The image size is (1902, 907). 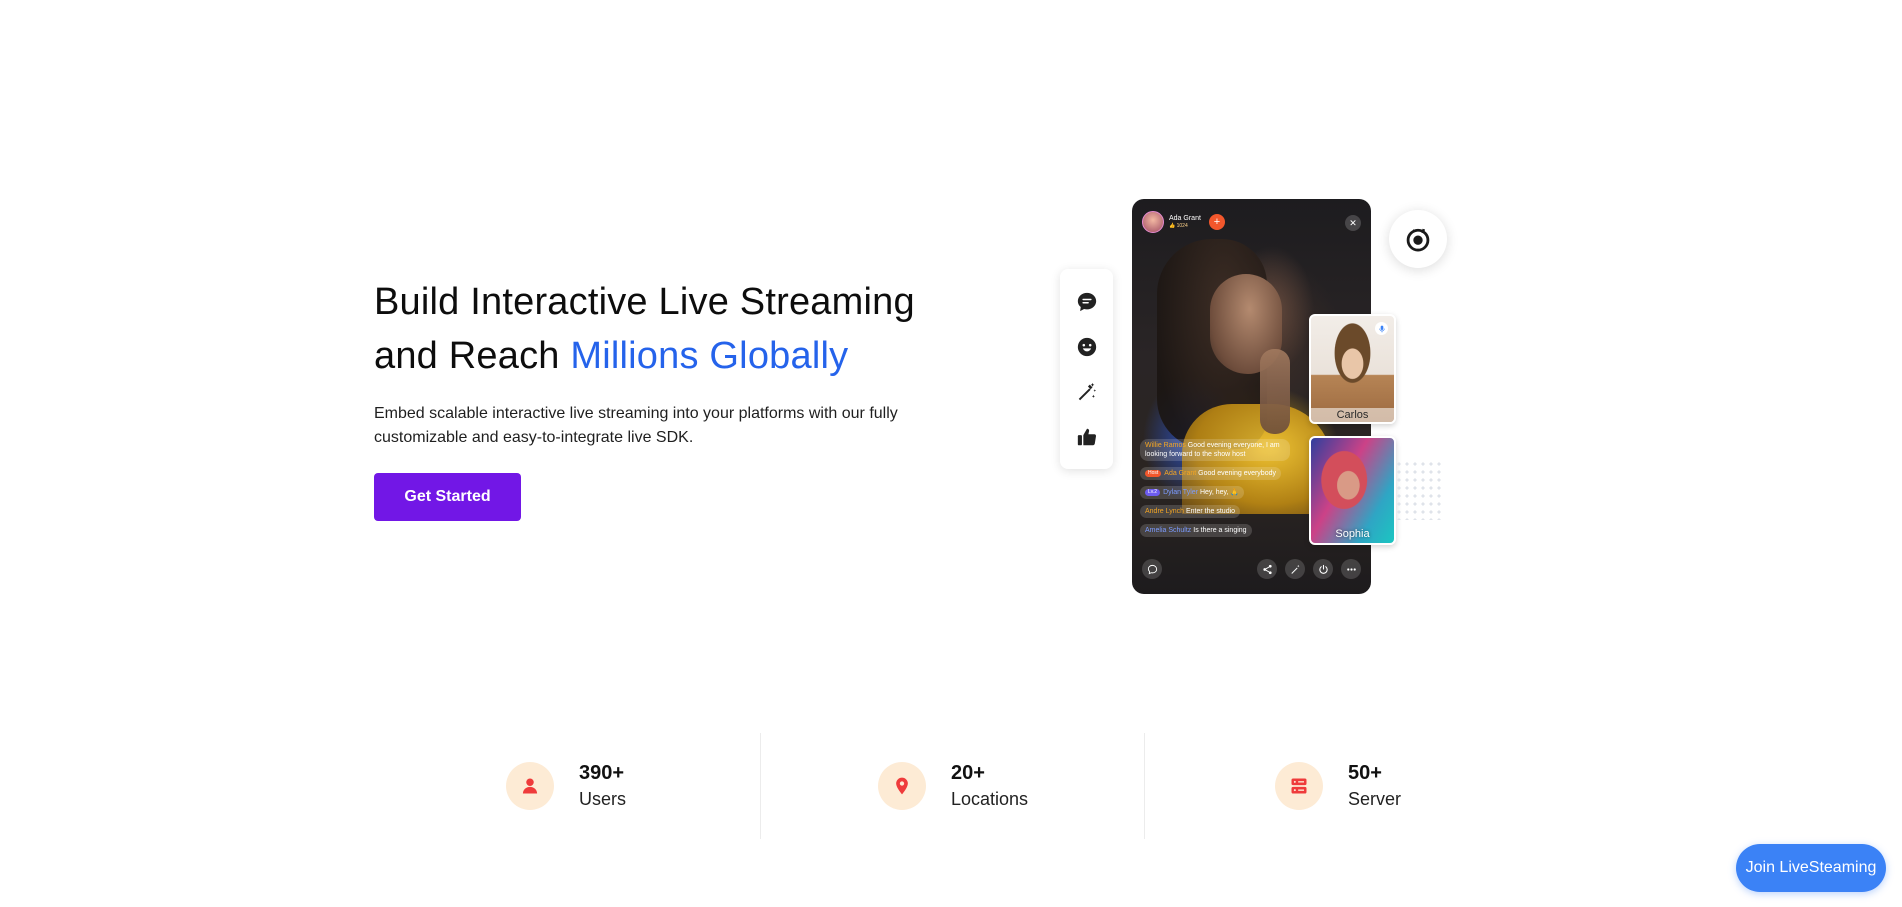 What do you see at coordinates (953, 786) in the screenshot?
I see `stat-locations: 20+ Locations` at bounding box center [953, 786].